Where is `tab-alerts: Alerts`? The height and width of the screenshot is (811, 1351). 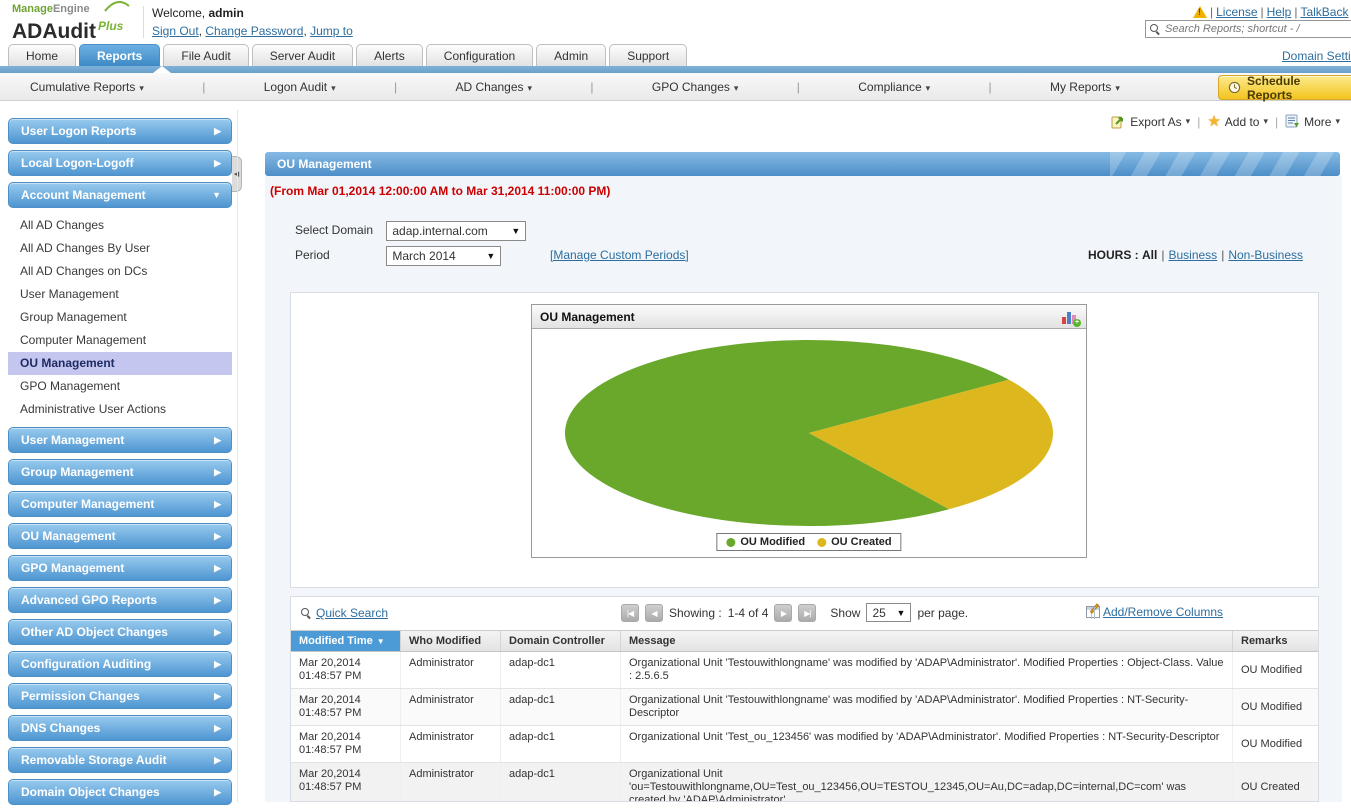 tab-alerts: Alerts is located at coordinates (389, 55).